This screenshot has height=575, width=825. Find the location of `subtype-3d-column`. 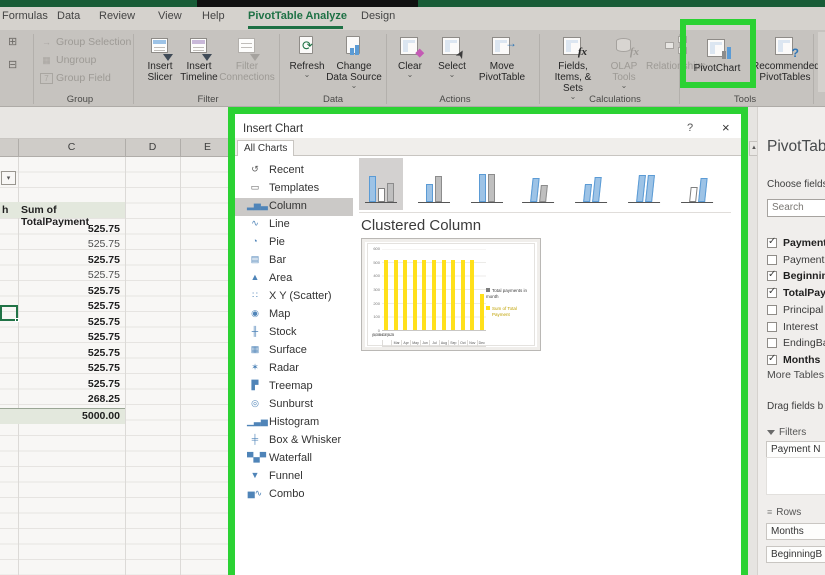

subtype-3d-column is located at coordinates (698, 184).